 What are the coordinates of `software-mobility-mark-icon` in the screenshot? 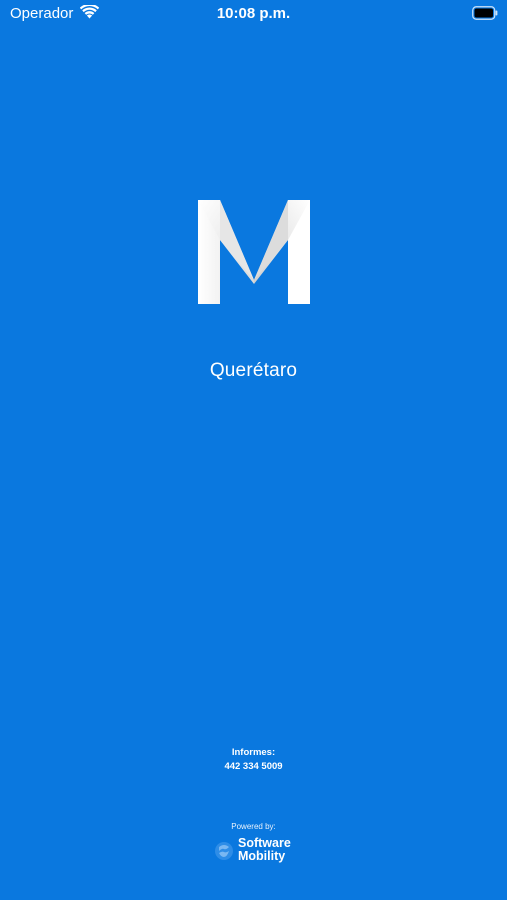 It's located at (224, 851).